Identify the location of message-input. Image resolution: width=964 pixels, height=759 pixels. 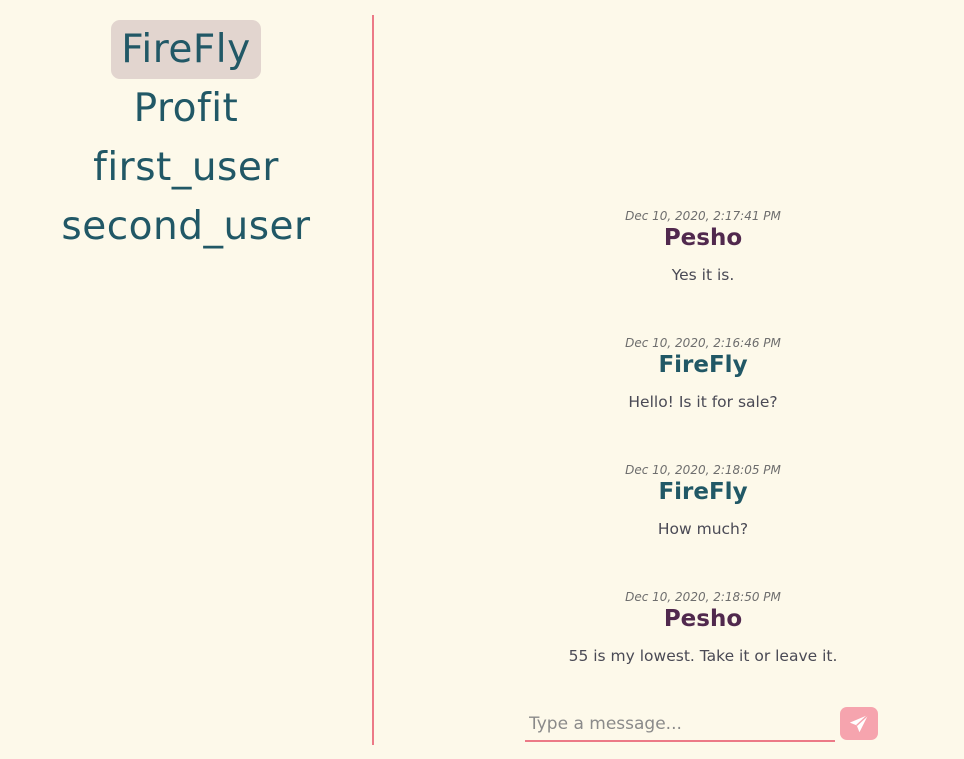
(680, 725).